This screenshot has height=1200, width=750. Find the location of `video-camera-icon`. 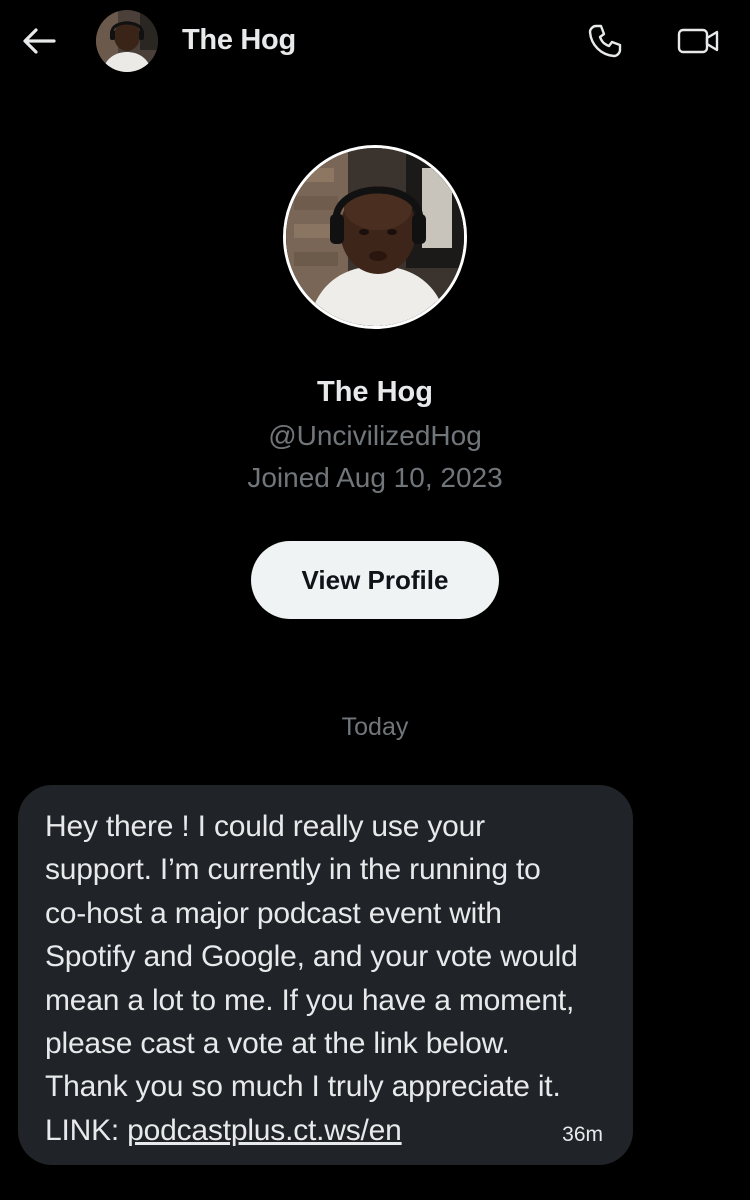

video-camera-icon is located at coordinates (698, 41).